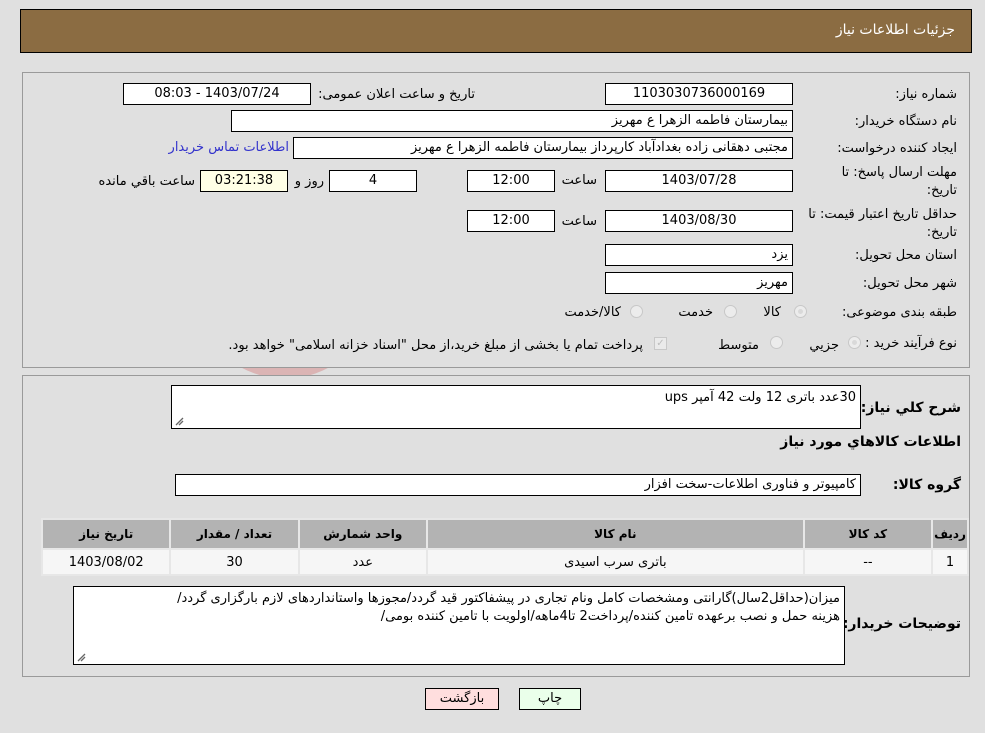 The height and width of the screenshot is (733, 985). Describe the element at coordinates (217, 94) in the screenshot. I see `announce-datetime-field: 1403/07/24 - 08:03` at that location.